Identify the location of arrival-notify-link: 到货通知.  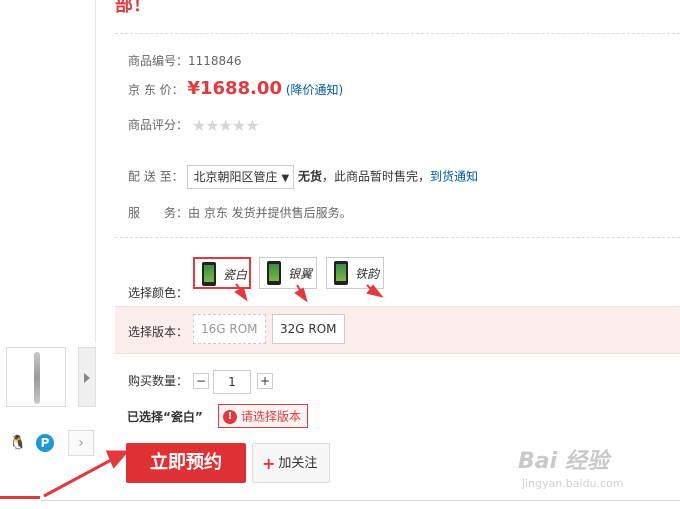
(454, 177).